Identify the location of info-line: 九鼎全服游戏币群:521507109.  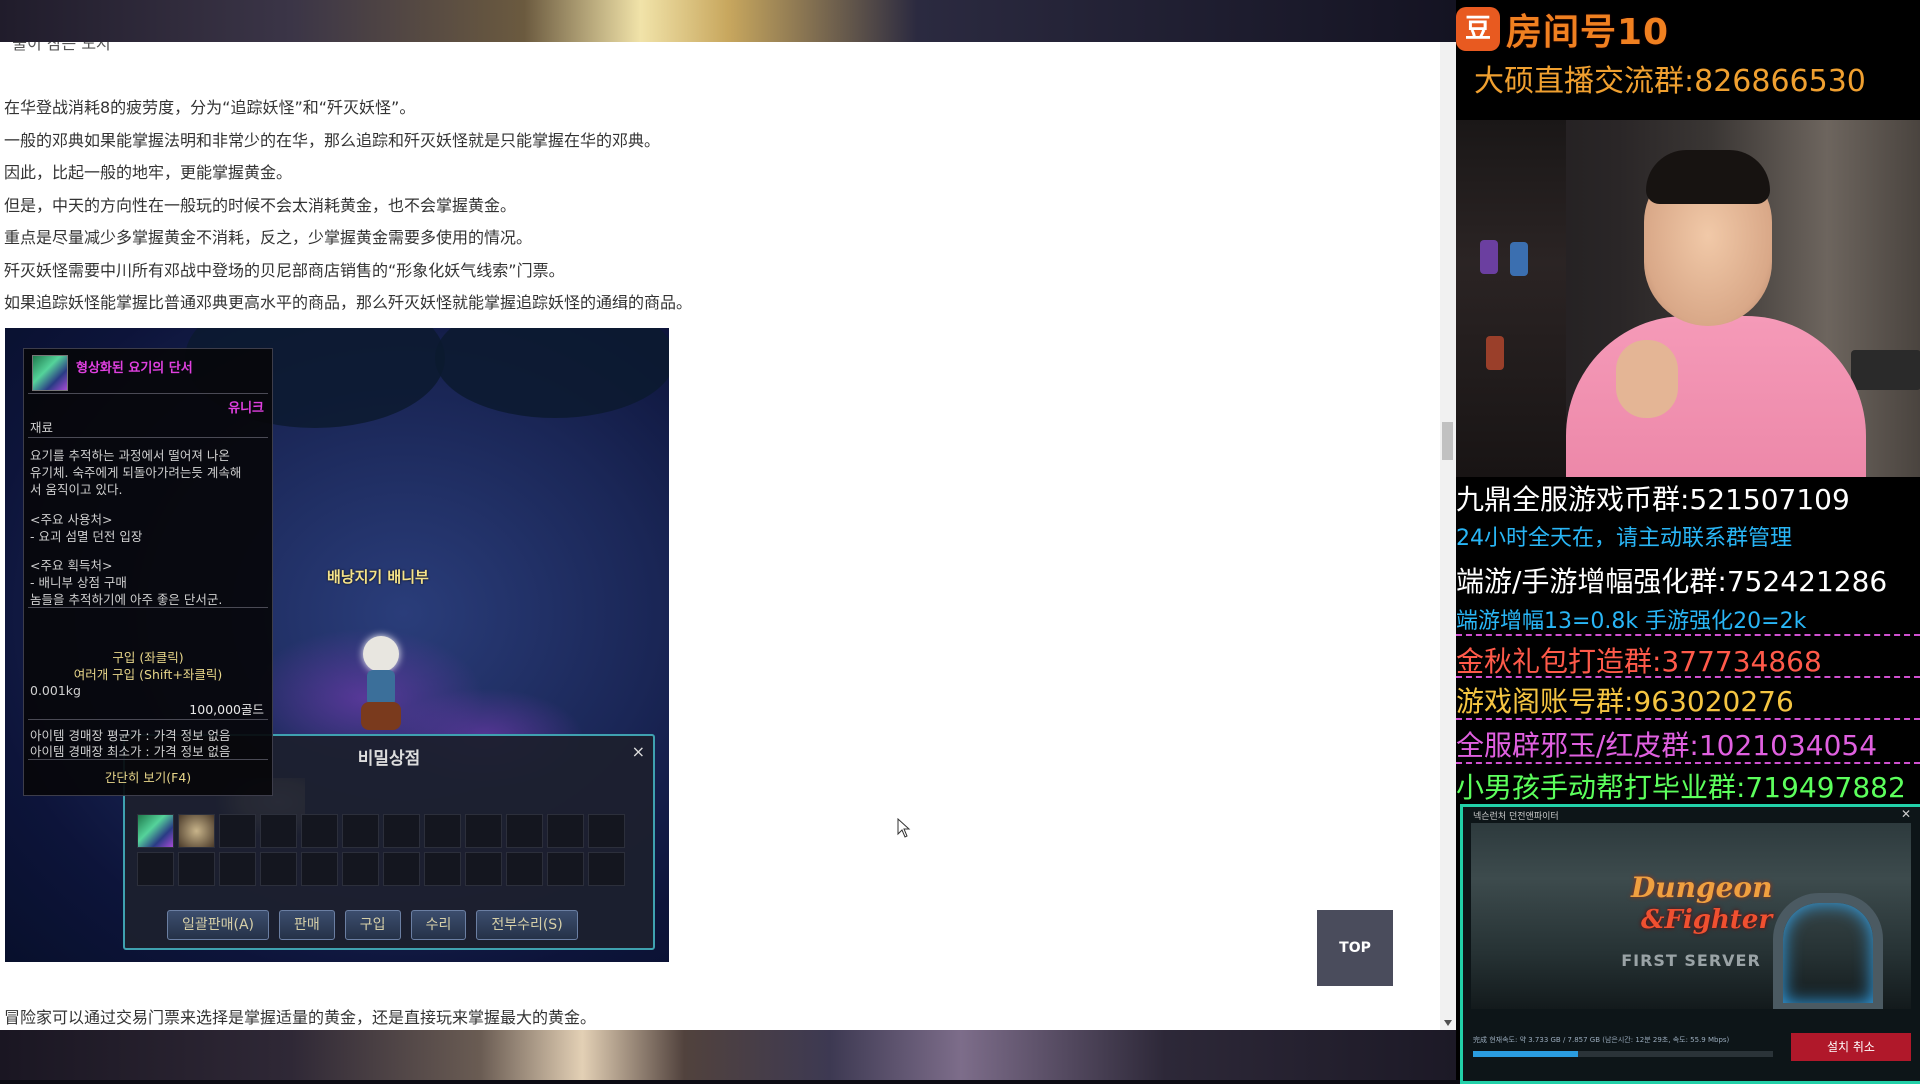
(1653, 499).